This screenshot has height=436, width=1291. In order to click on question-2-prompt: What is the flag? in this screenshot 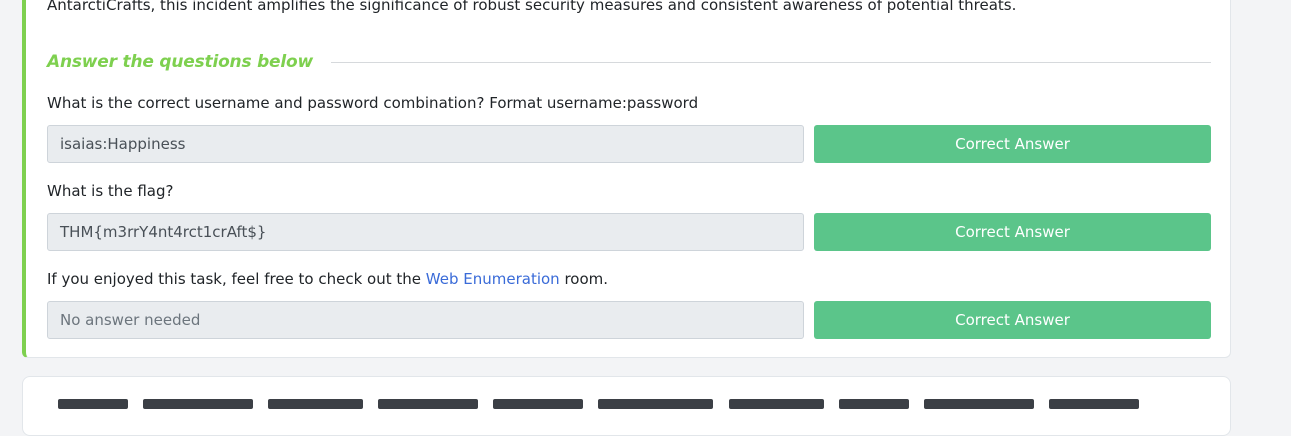, I will do `click(110, 191)`.